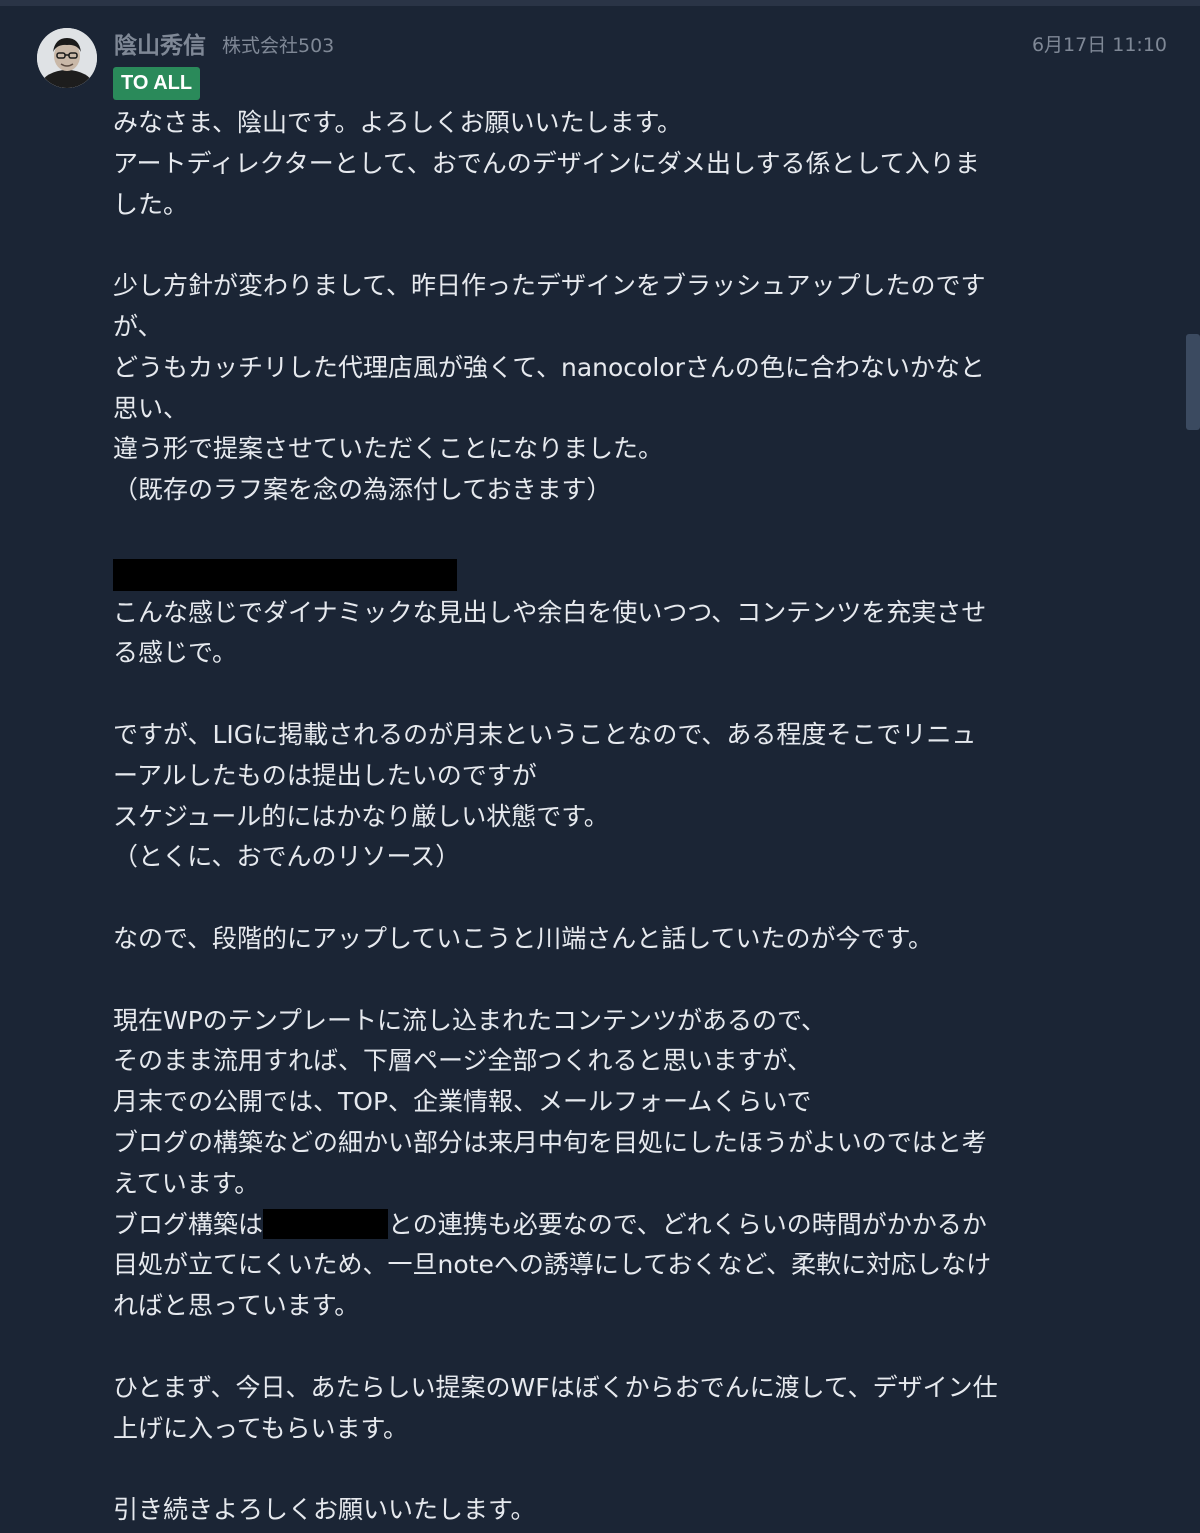  Describe the element at coordinates (67, 58) in the screenshot. I see `user-avatar-icon` at that location.